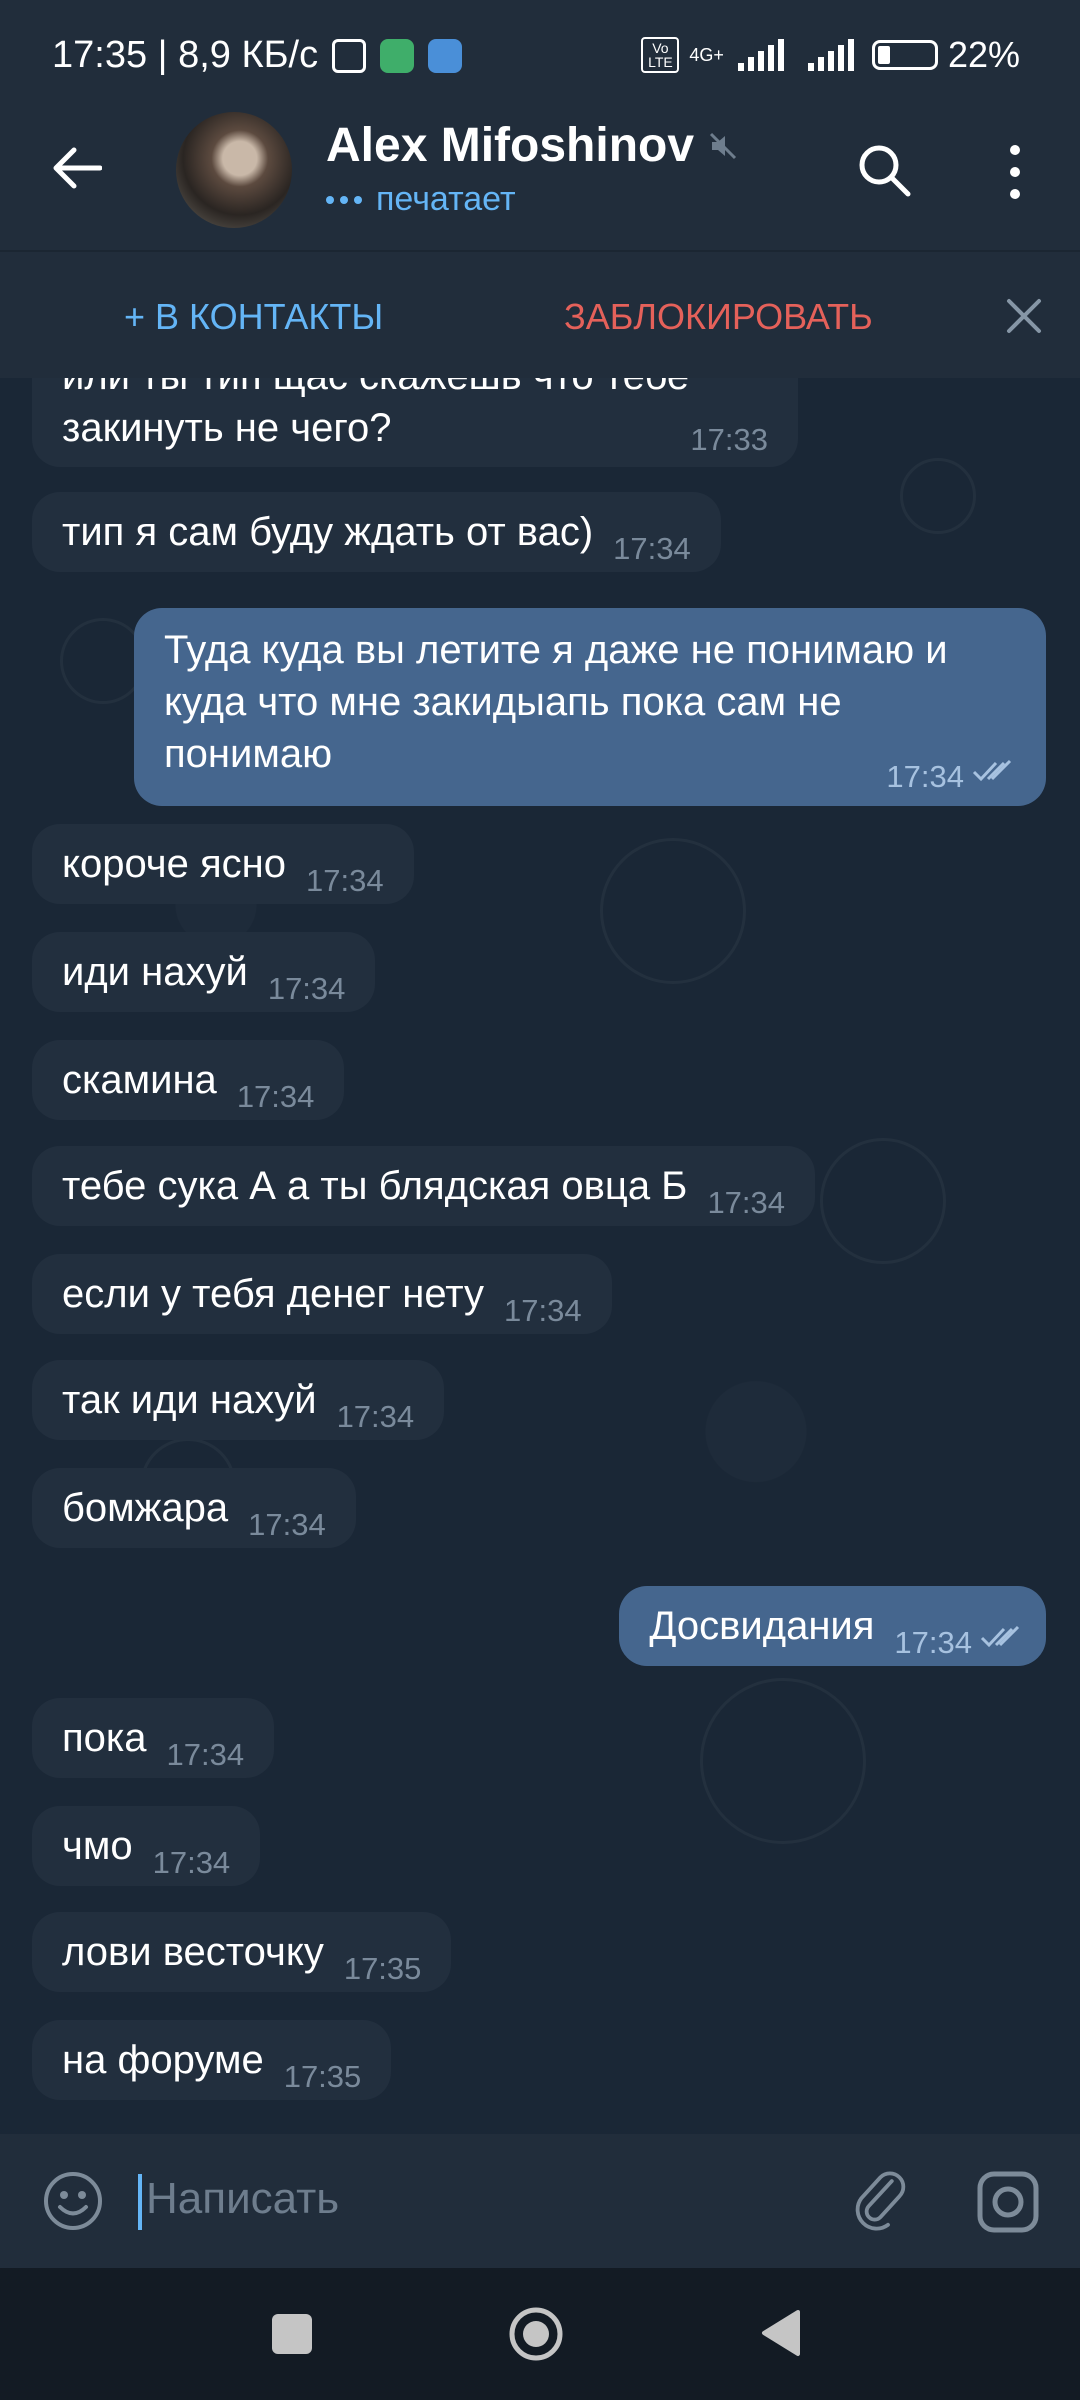 The image size is (1080, 2400). What do you see at coordinates (904, 55) in the screenshot?
I see `battery-icon` at bounding box center [904, 55].